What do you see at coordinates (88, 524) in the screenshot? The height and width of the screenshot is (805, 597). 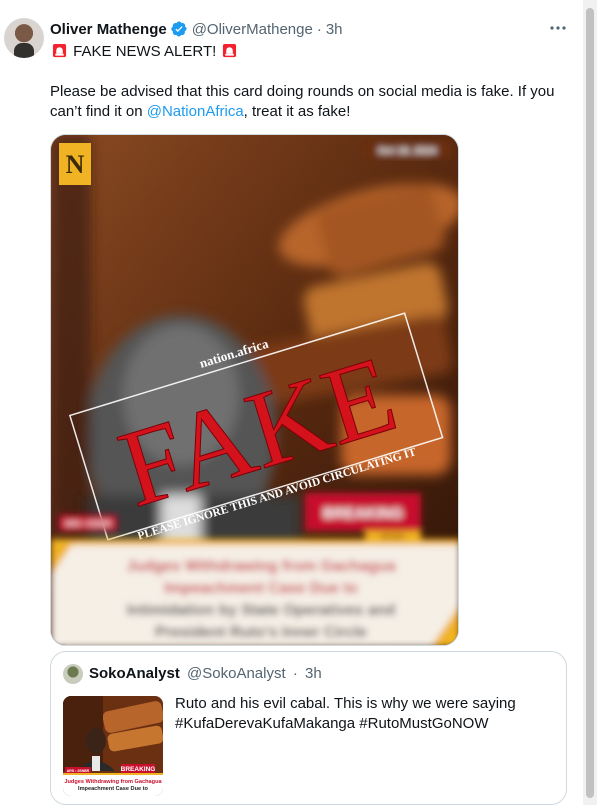 I see `media-left-chip: DMS • 2SNBR` at bounding box center [88, 524].